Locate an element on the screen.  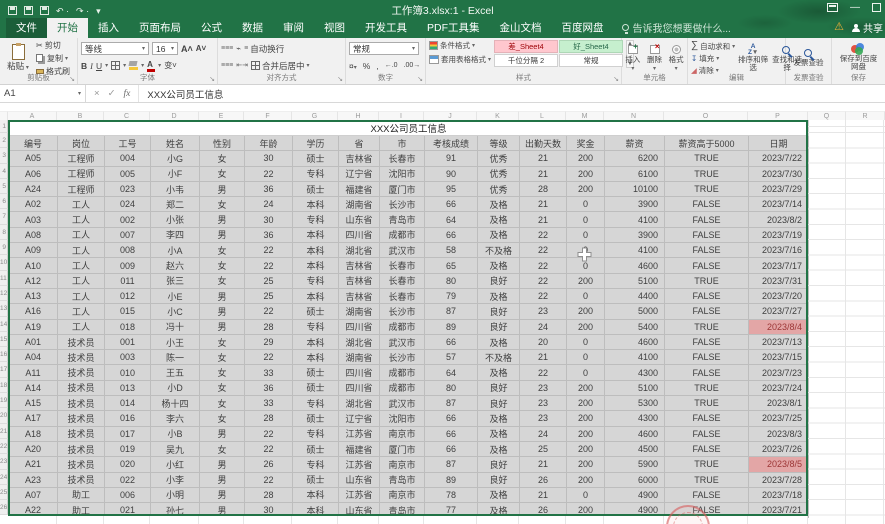
cell: 硕士 is located at coordinates (315, 372).